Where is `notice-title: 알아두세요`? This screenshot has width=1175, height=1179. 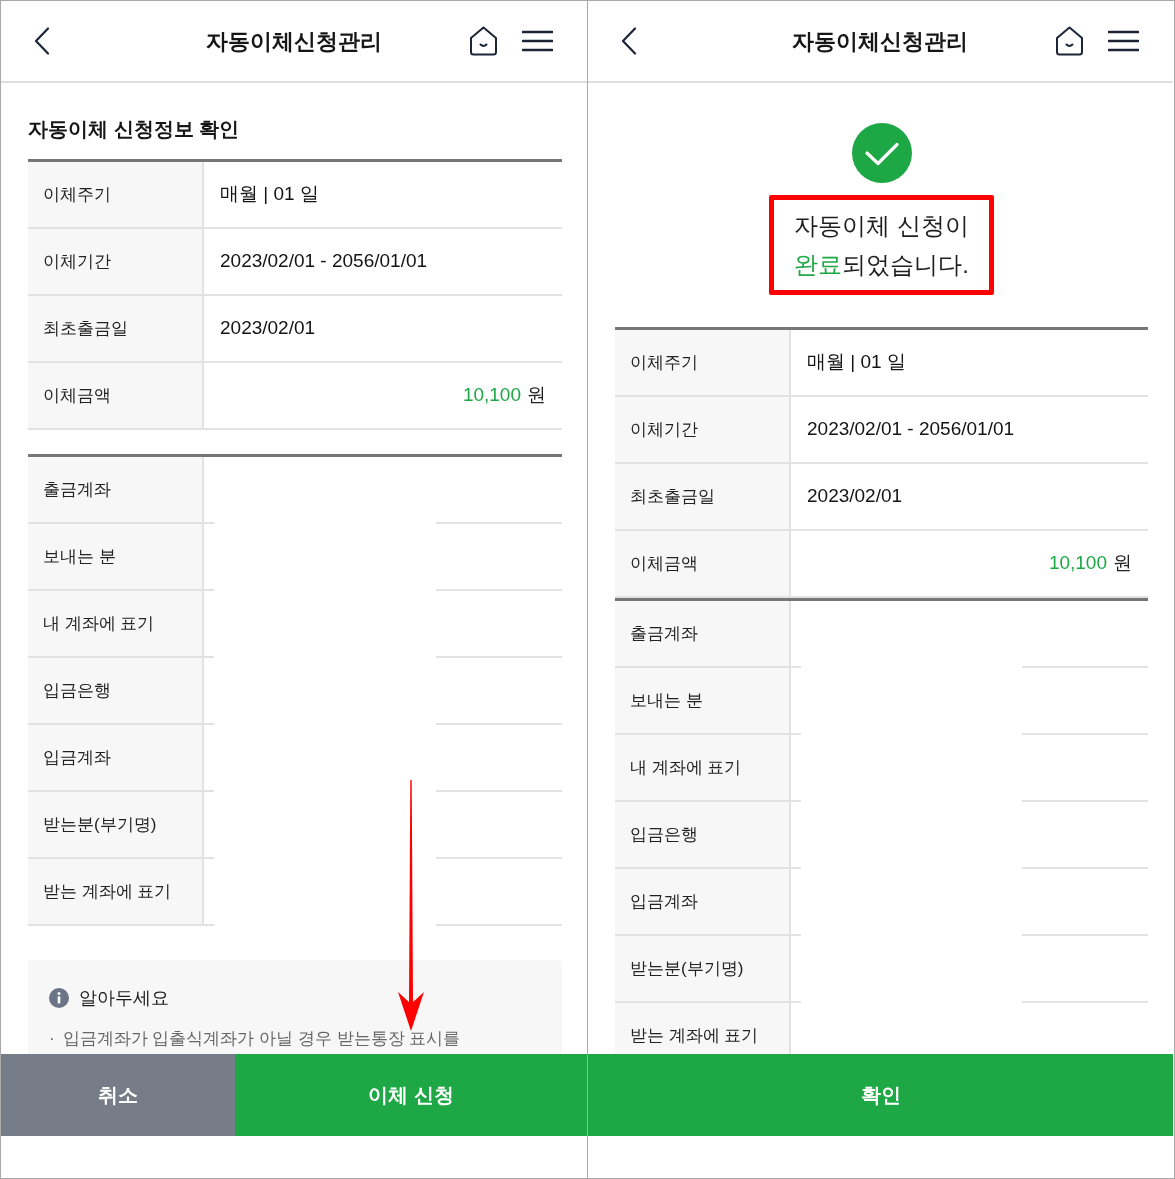 notice-title: 알아두세요 is located at coordinates (124, 998).